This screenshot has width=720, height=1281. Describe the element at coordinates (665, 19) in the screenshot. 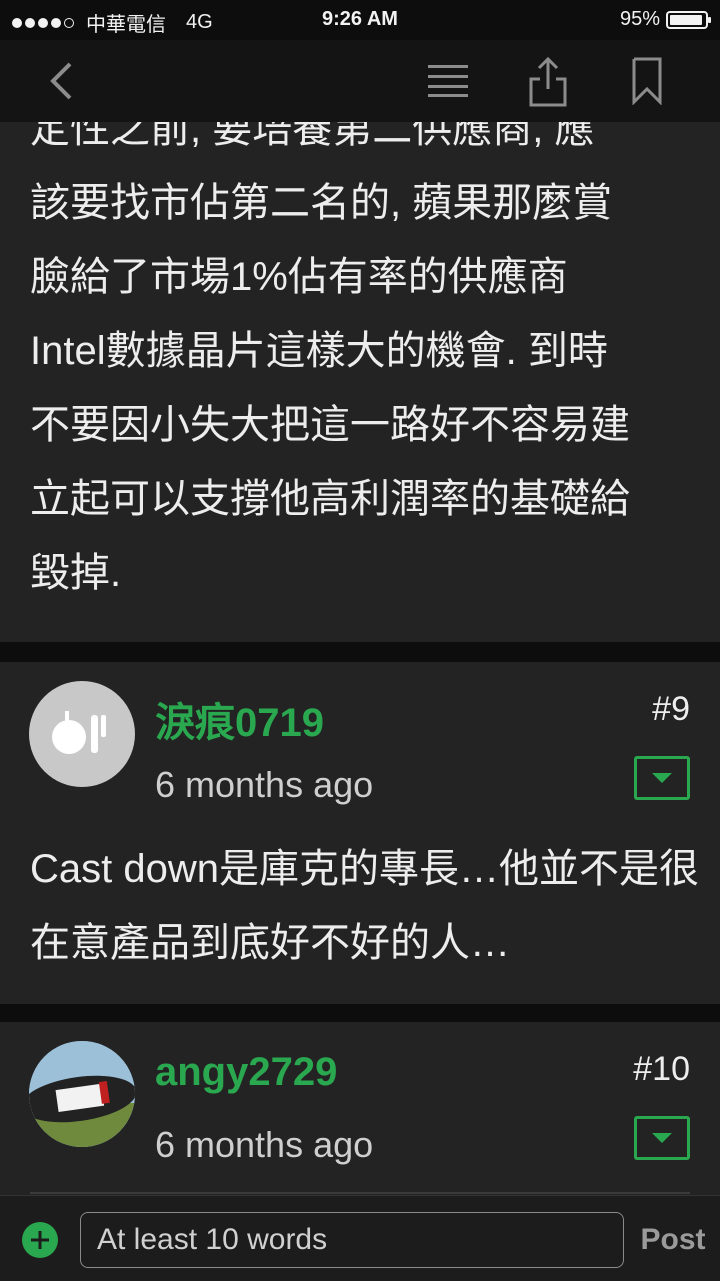

I see `status-right: 95%` at that location.